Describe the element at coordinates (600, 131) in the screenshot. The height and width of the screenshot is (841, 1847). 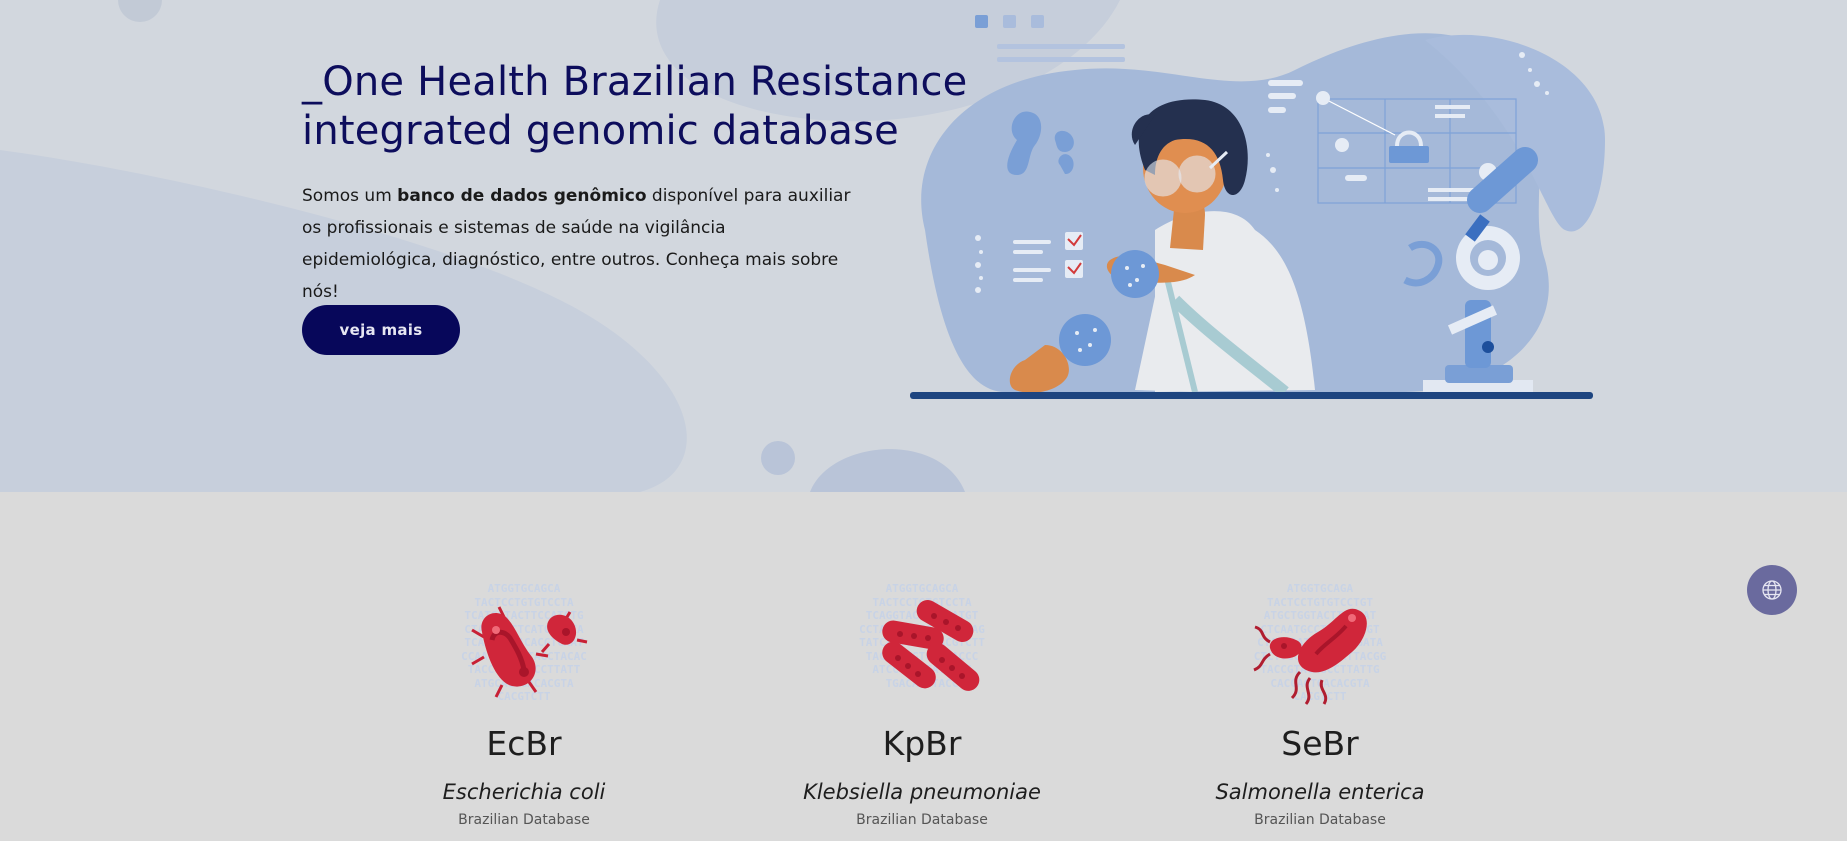
I see `hero-title-line2: integrated genomic database` at that location.